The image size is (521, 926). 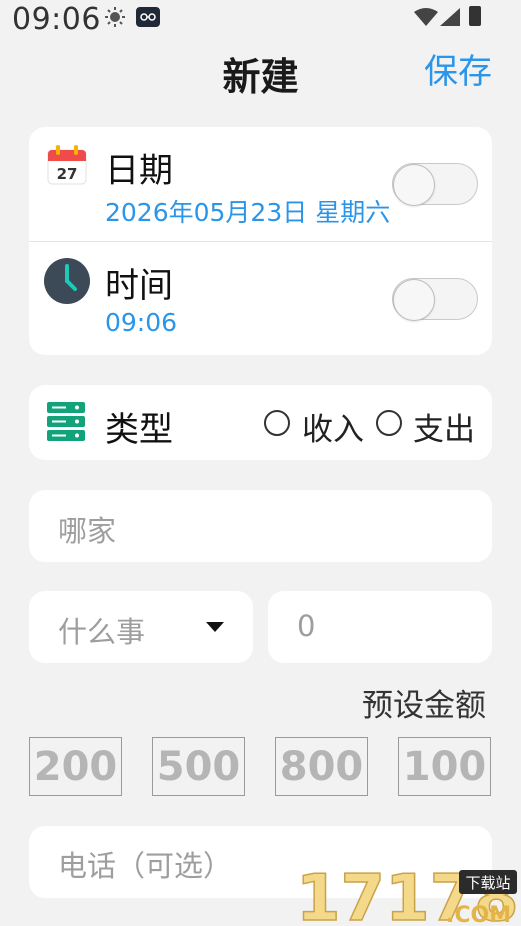 What do you see at coordinates (426, 17) in the screenshot?
I see `wifi-icon` at bounding box center [426, 17].